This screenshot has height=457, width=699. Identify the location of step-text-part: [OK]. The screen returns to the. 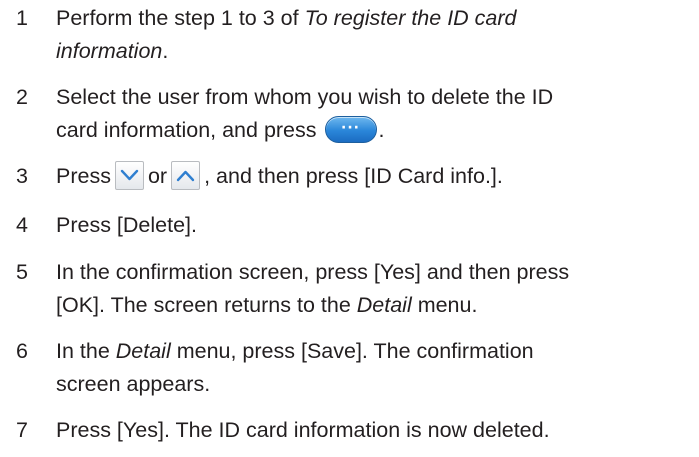
(206, 305).